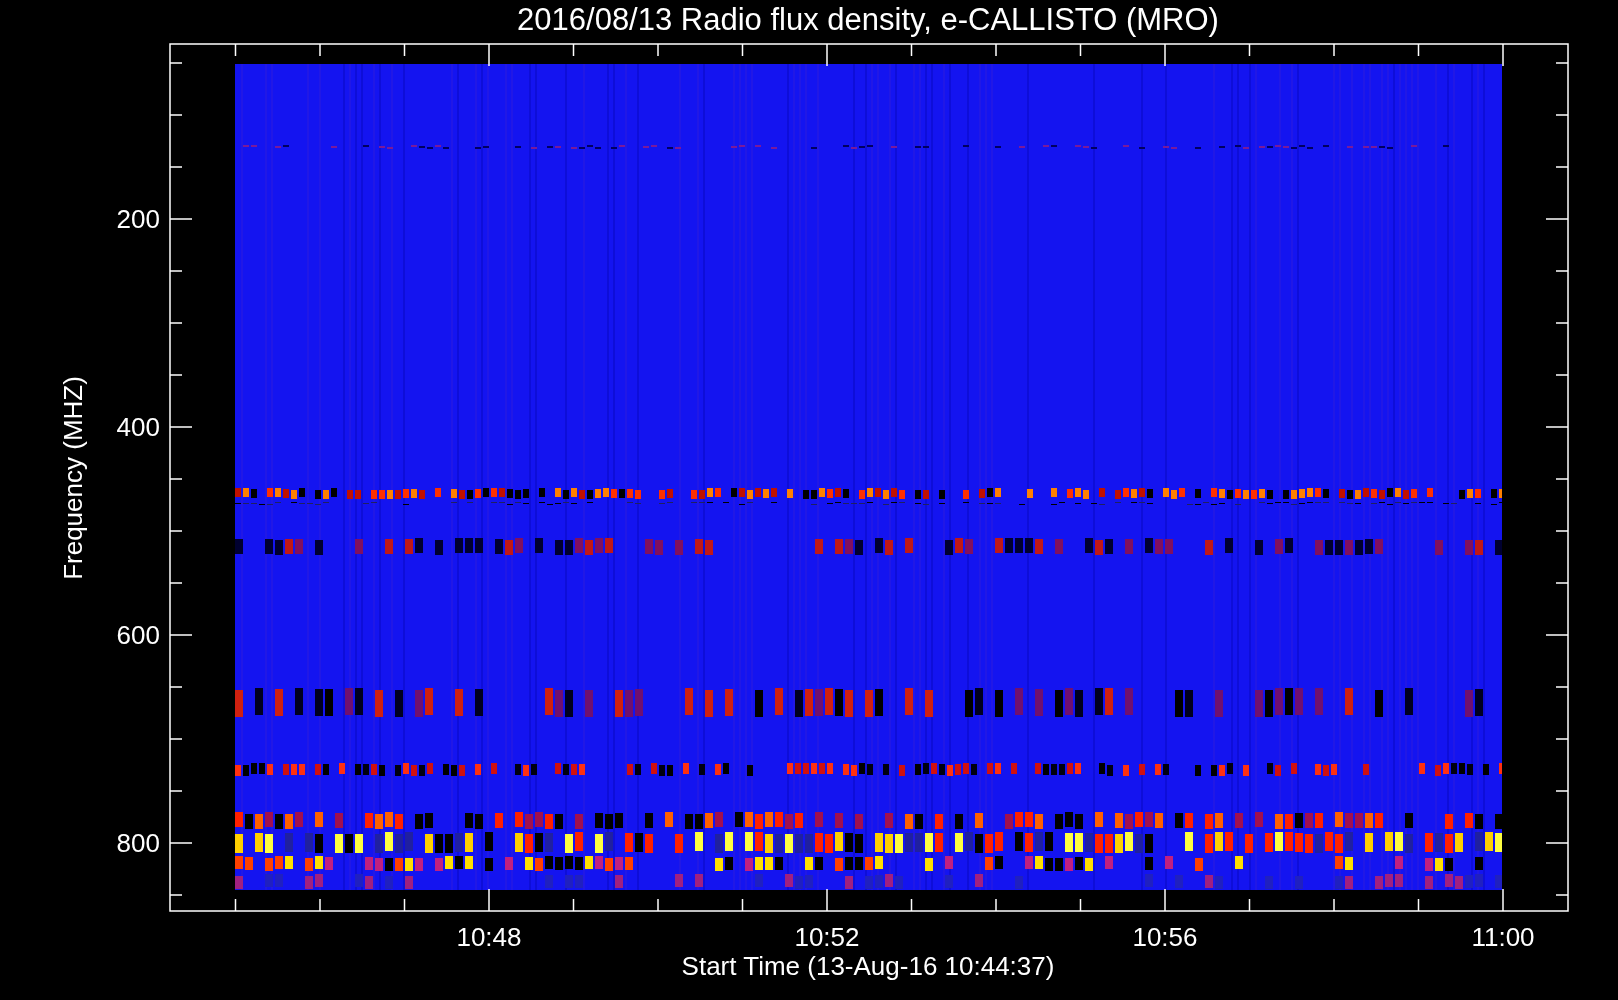 The image size is (1618, 1000). I want to click on y-tick-label: 800, so click(138, 843).